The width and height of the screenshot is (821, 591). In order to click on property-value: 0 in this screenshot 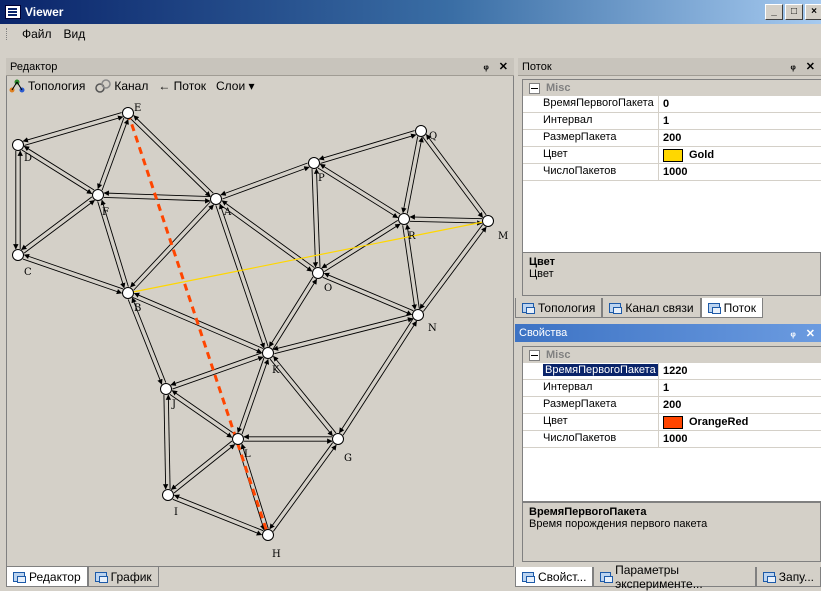, I will do `click(740, 104)`.